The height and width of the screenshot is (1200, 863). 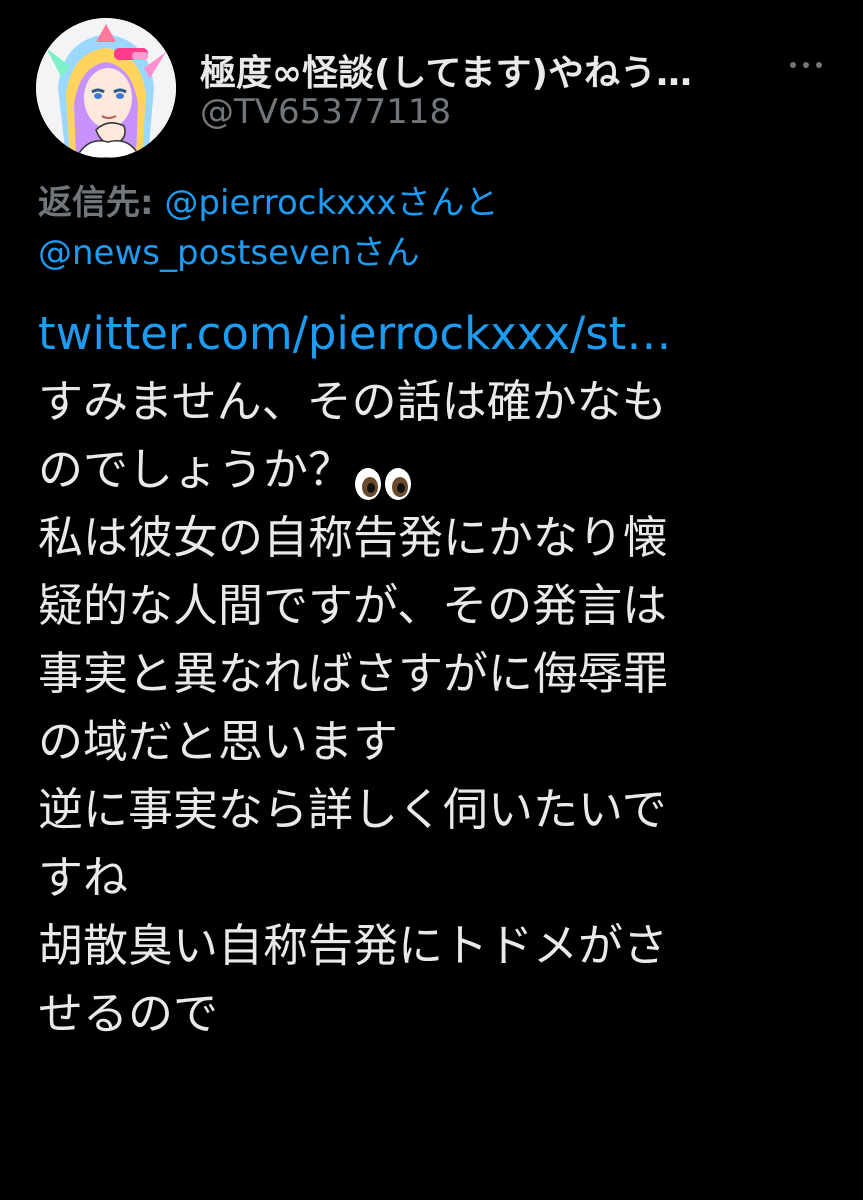 What do you see at coordinates (438, 470) in the screenshot?
I see `text-line-with-emoji: のでしょうか？` at bounding box center [438, 470].